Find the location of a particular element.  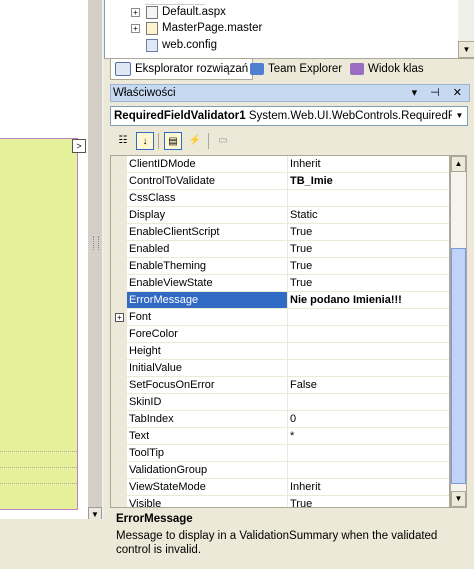

tree-item-masterpage: + MasterPage.master is located at coordinates (196, 28).